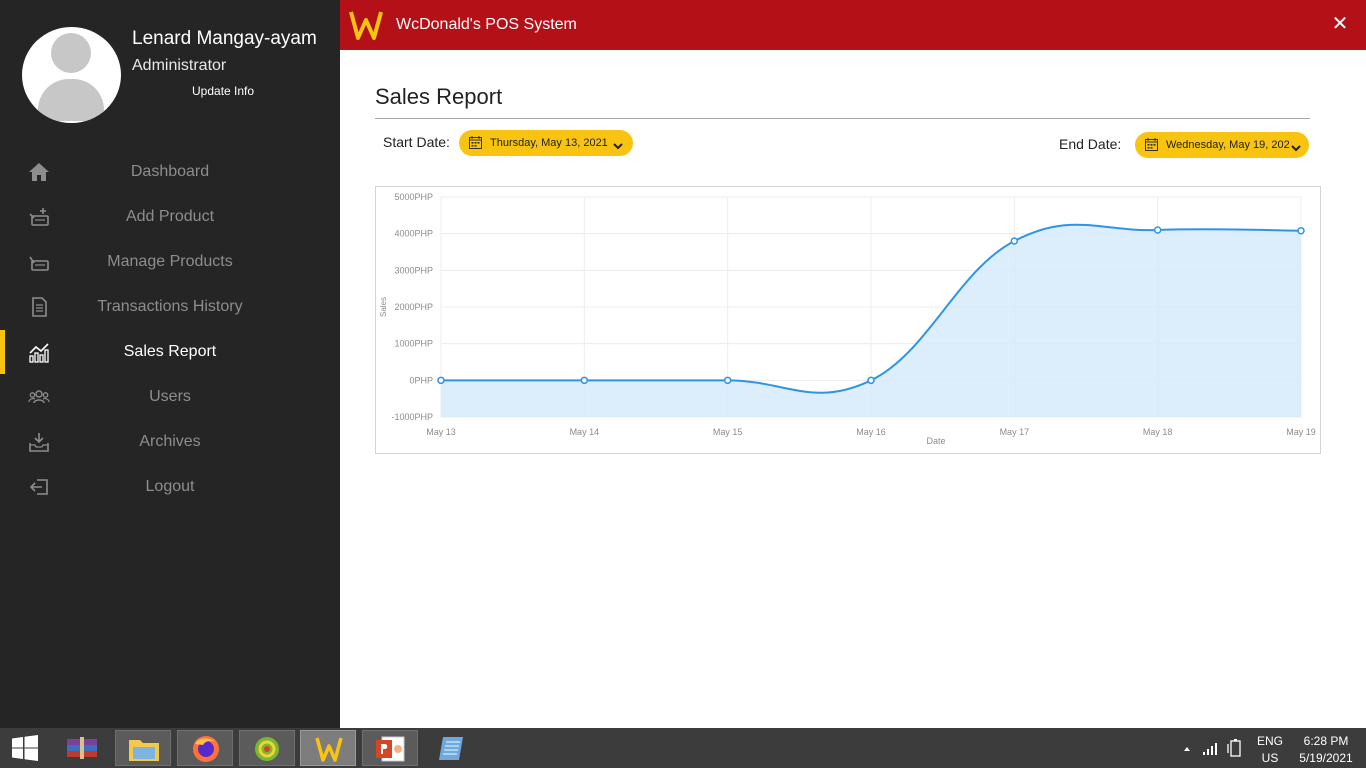  What do you see at coordinates (1326, 758) in the screenshot?
I see `clock-date: 5/19/2021` at bounding box center [1326, 758].